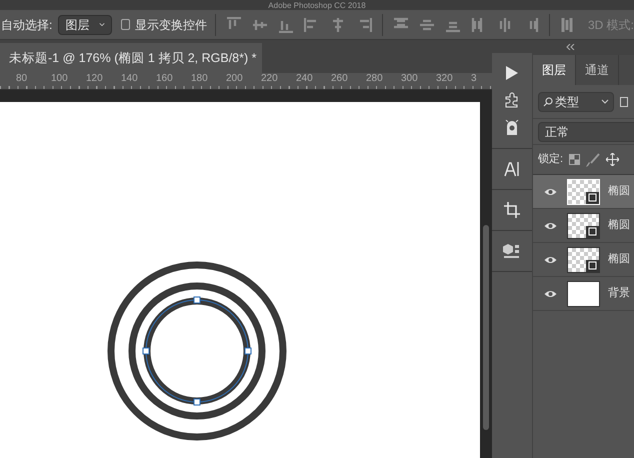 This screenshot has width=634, height=458. Describe the element at coordinates (26, 25) in the screenshot. I see `auto-select-label: 自动选择:` at that location.